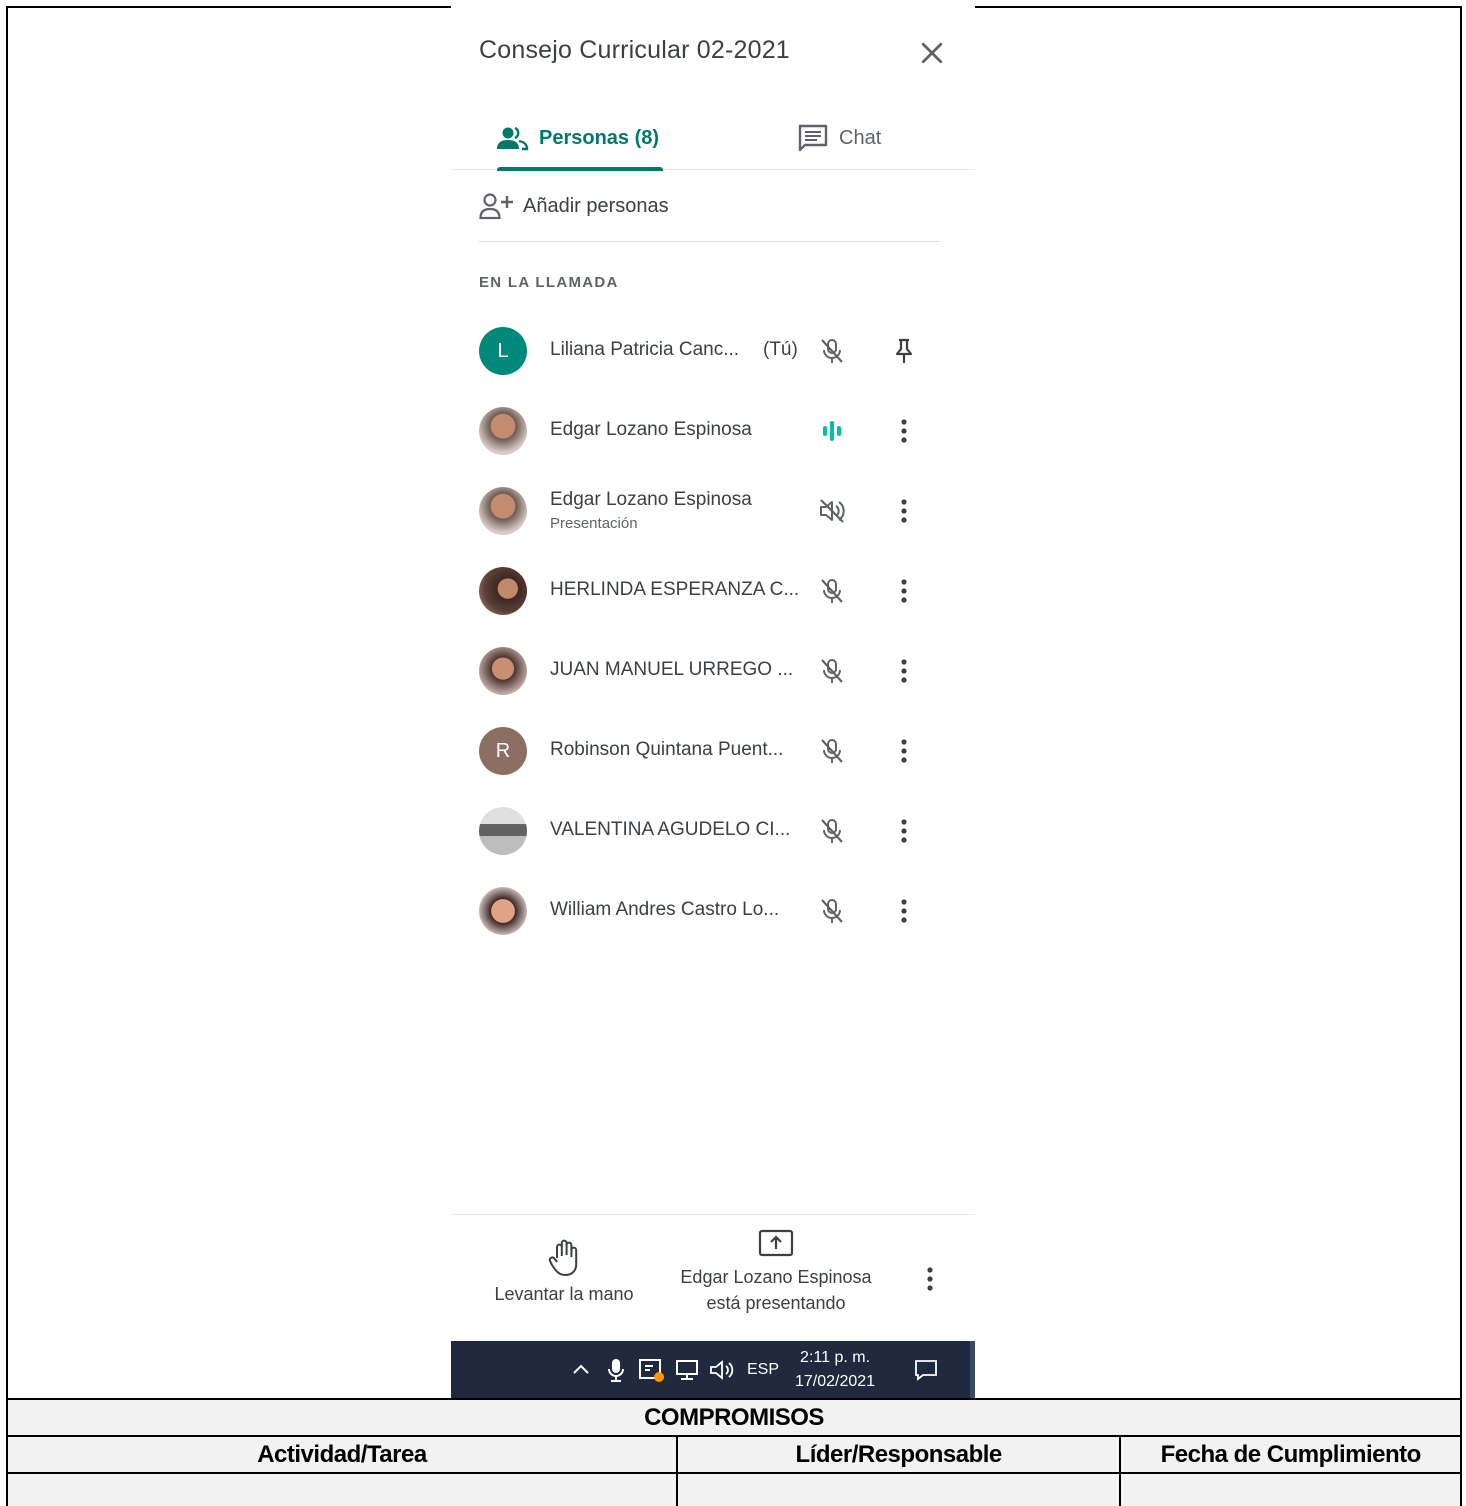 This screenshot has height=1506, width=1466. I want to click on notification-icon, so click(926, 1370).